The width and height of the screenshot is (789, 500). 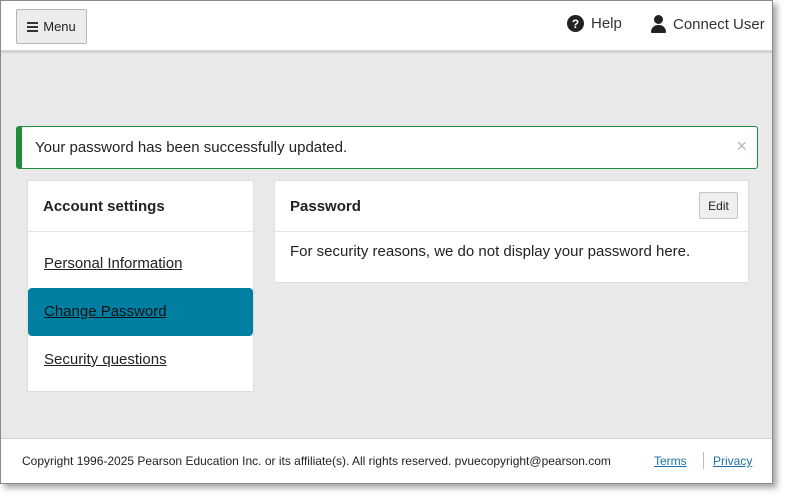 I want to click on help-link: ? Help, so click(x=594, y=23).